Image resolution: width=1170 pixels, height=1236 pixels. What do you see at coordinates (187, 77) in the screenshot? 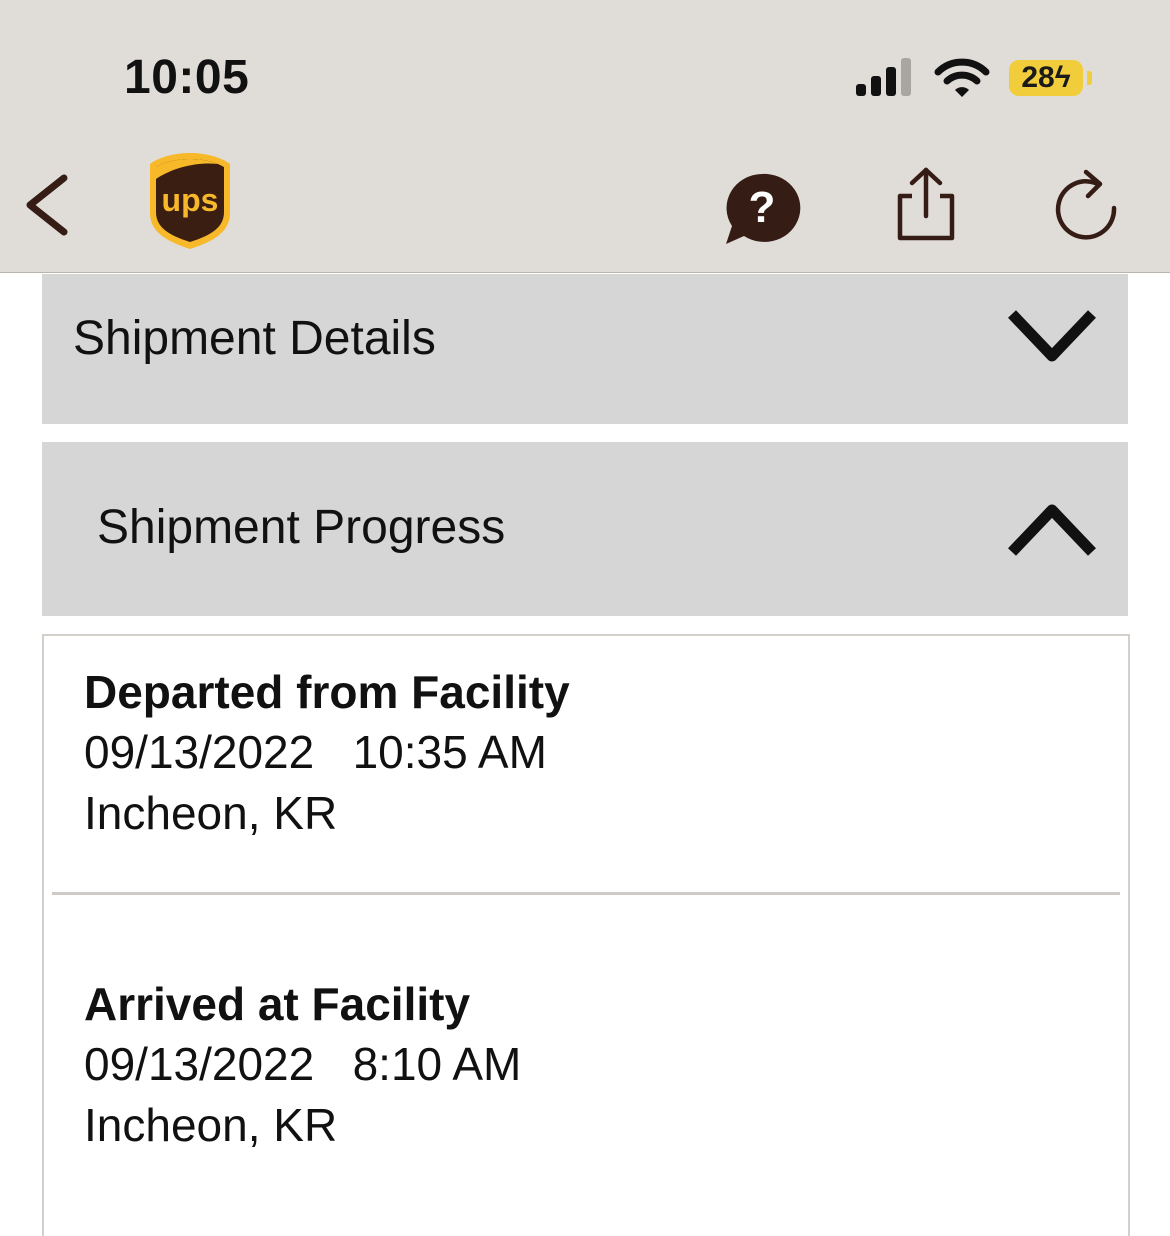
I see `status-time: 10:05` at bounding box center [187, 77].